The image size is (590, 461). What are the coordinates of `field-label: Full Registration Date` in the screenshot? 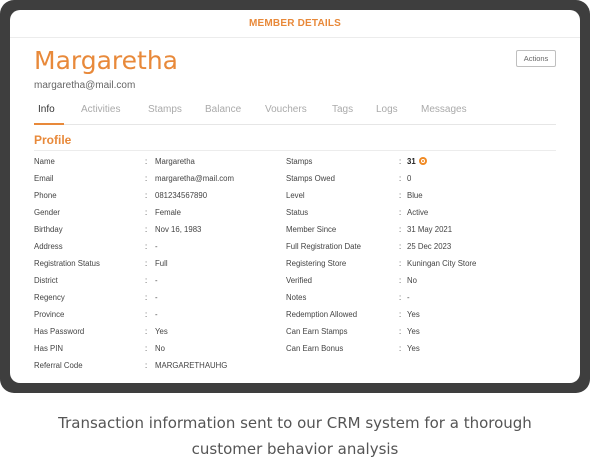 It's located at (323, 246).